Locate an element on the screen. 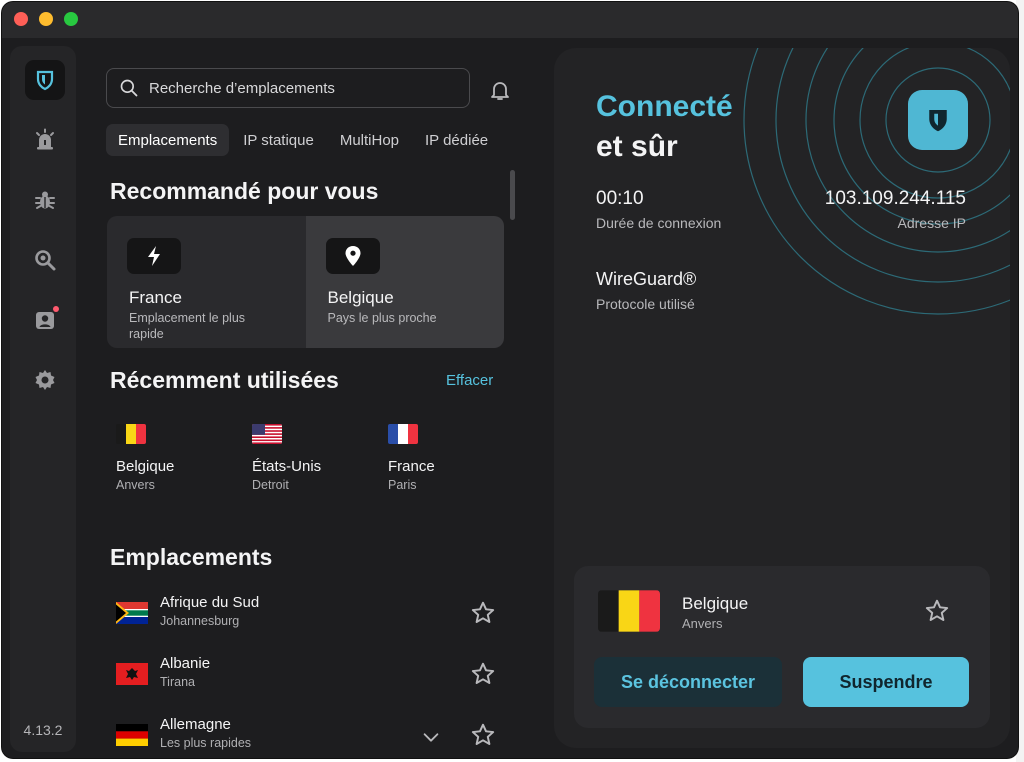 The image size is (1024, 762). ip-address-label: Adresse IP is located at coordinates (931, 223).